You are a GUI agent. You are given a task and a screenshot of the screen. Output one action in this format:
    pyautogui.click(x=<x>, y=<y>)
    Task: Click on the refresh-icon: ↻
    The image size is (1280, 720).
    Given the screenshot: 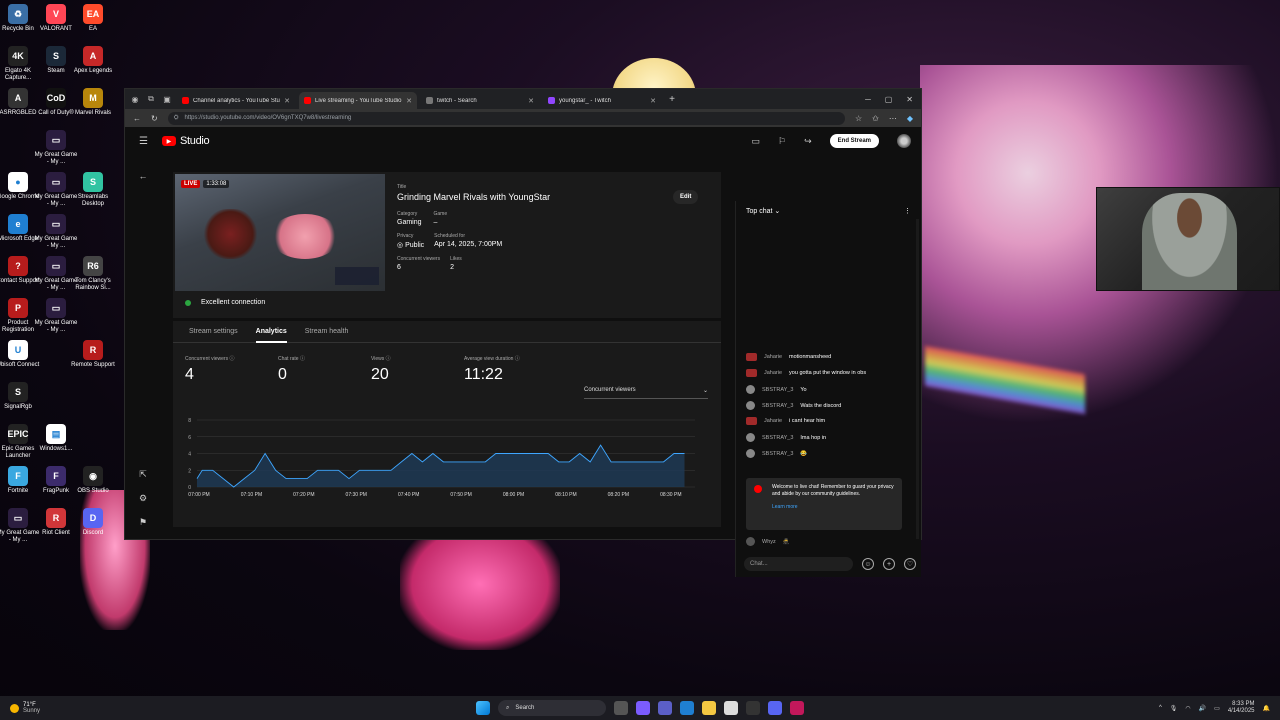 What is the action you would take?
    pyautogui.click(x=154, y=118)
    